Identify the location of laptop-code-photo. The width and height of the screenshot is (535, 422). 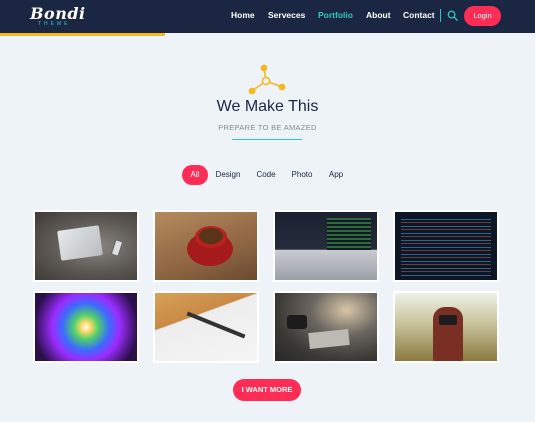
(326, 246).